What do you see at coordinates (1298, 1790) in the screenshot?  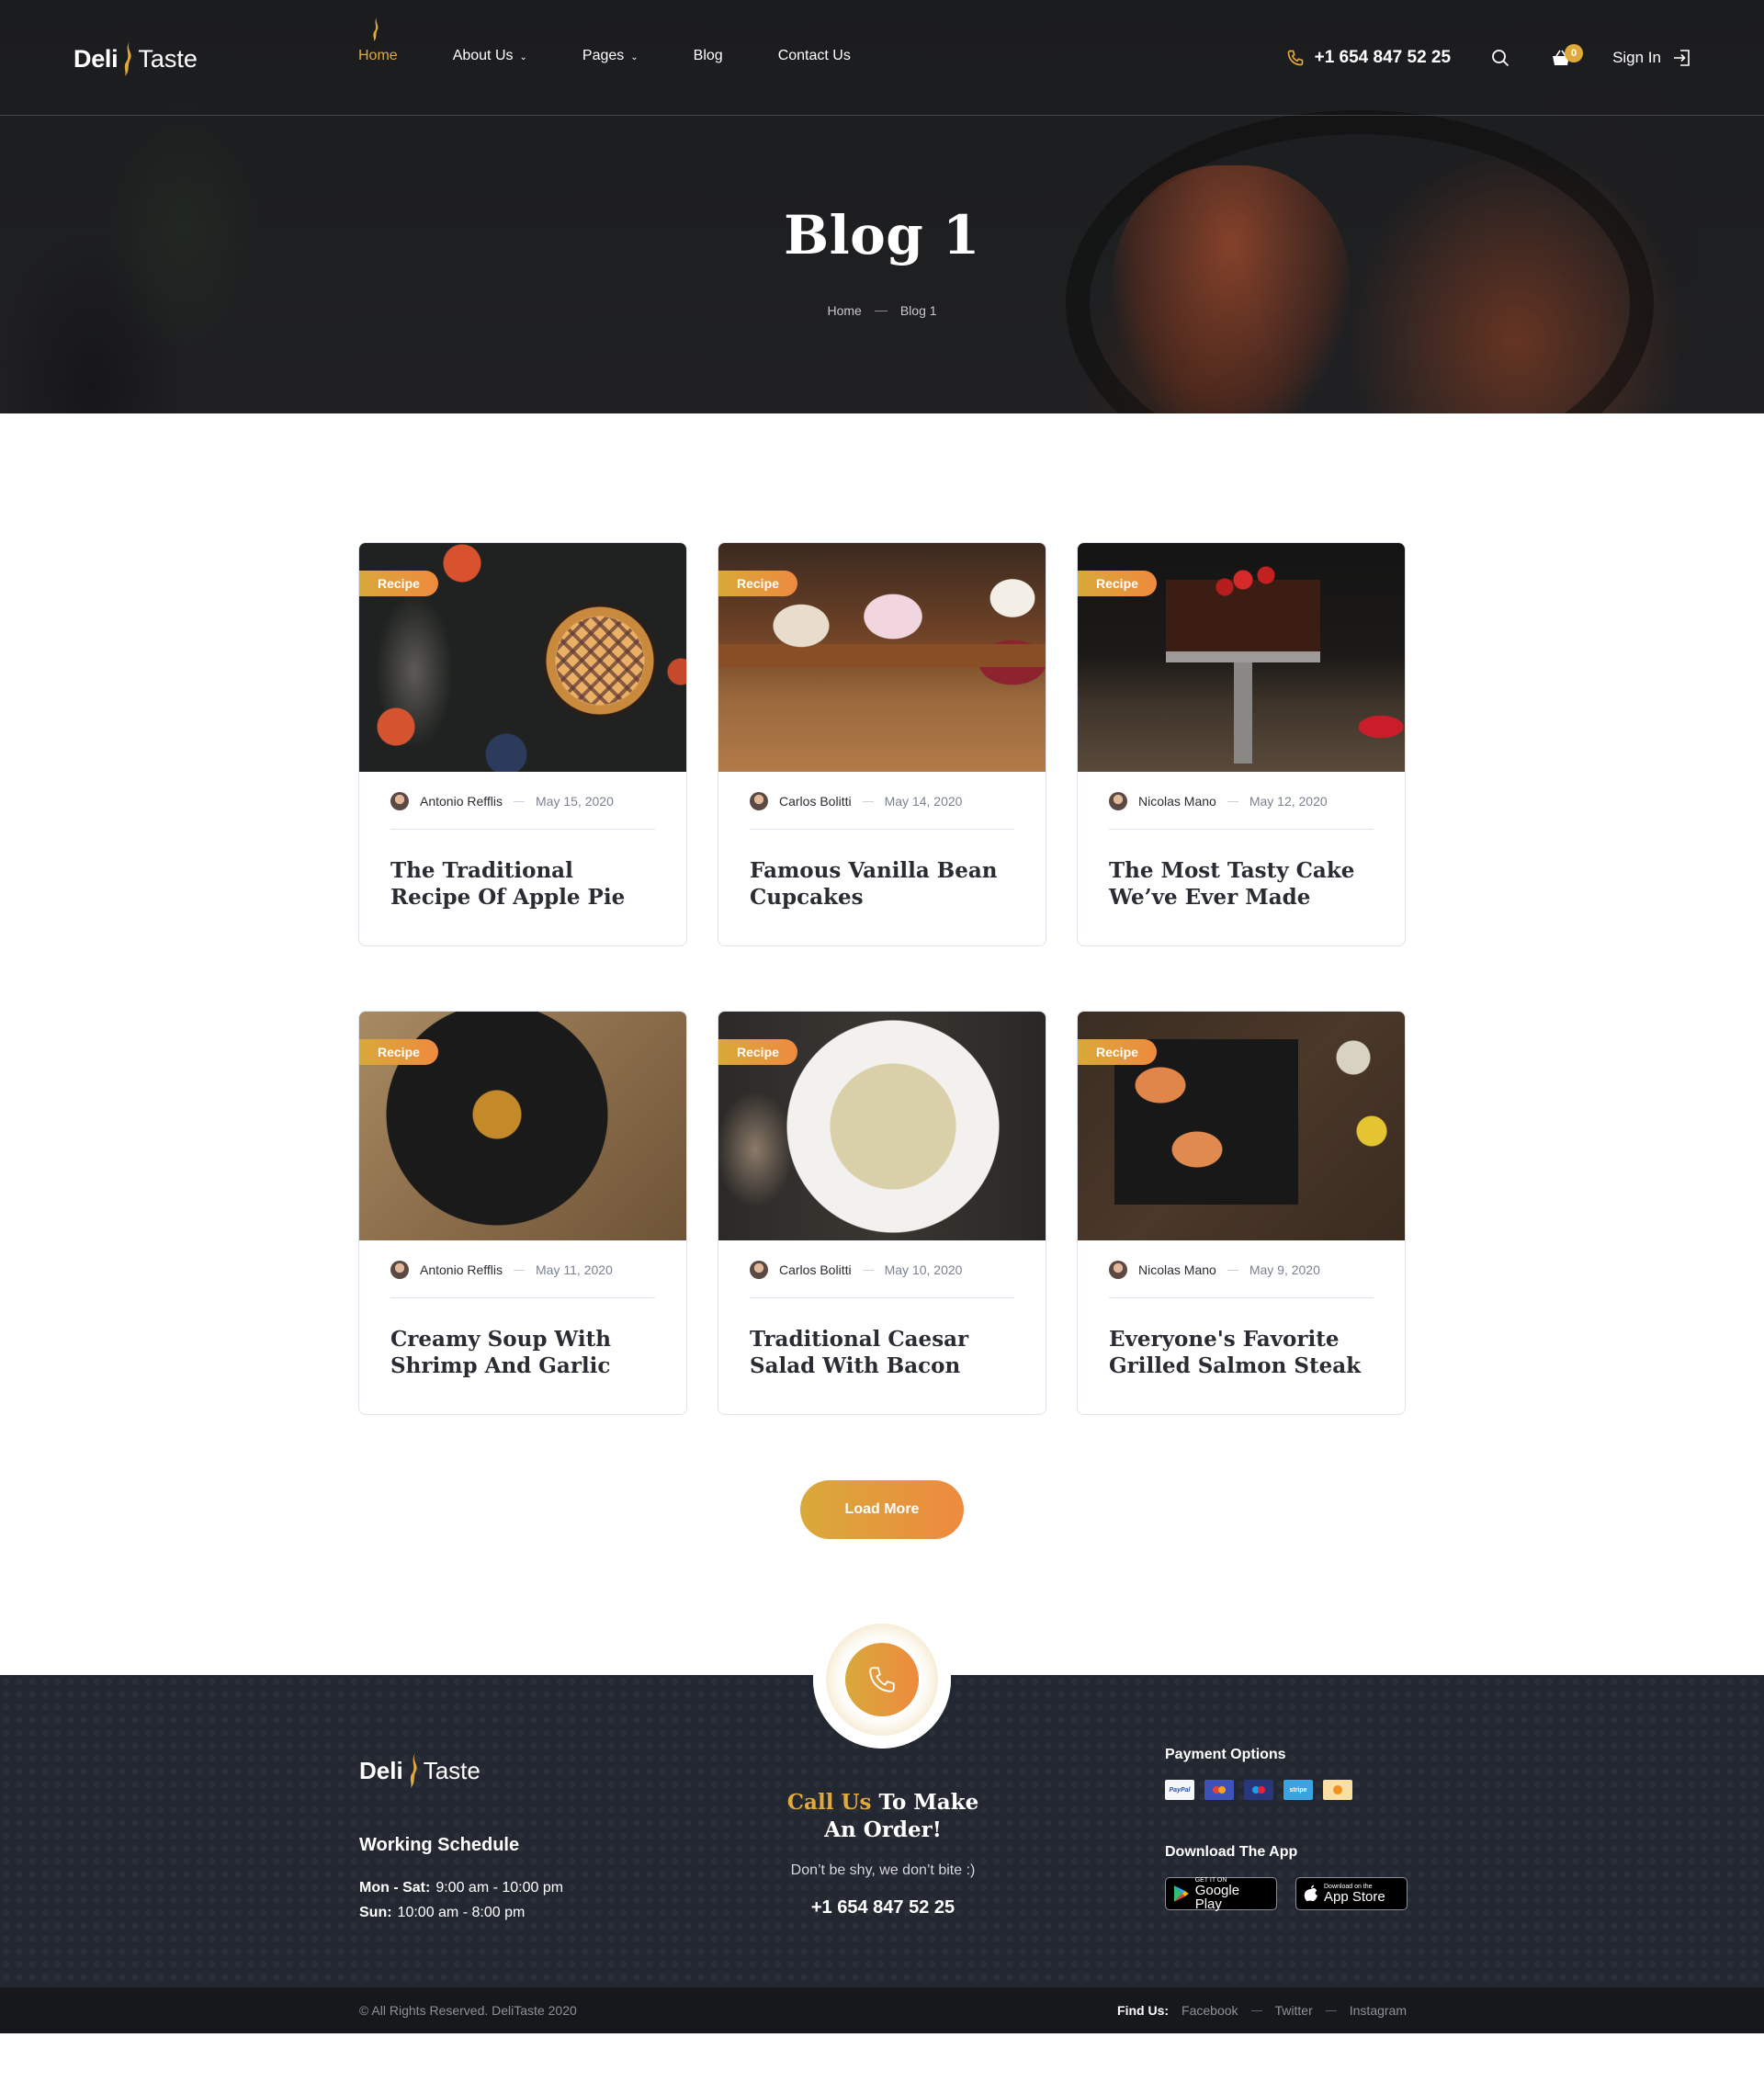 I see `stripe-icon: stripe` at bounding box center [1298, 1790].